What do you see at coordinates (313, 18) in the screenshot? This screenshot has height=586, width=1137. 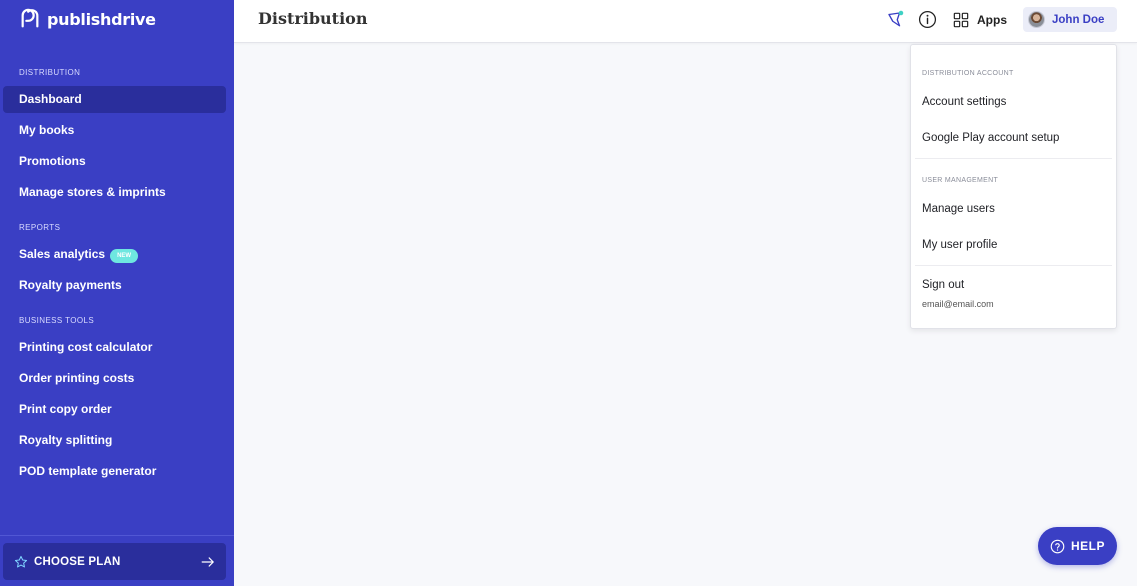 I see `page-title: Distribution` at bounding box center [313, 18].